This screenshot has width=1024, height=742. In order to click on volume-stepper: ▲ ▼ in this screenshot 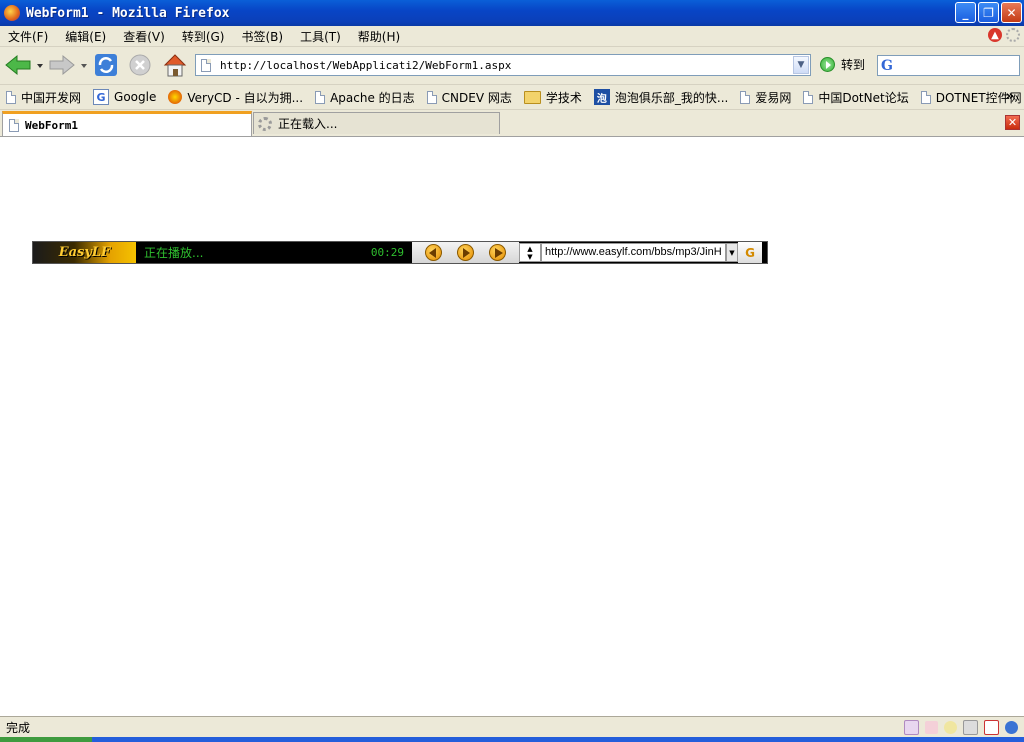, I will do `click(530, 252)`.